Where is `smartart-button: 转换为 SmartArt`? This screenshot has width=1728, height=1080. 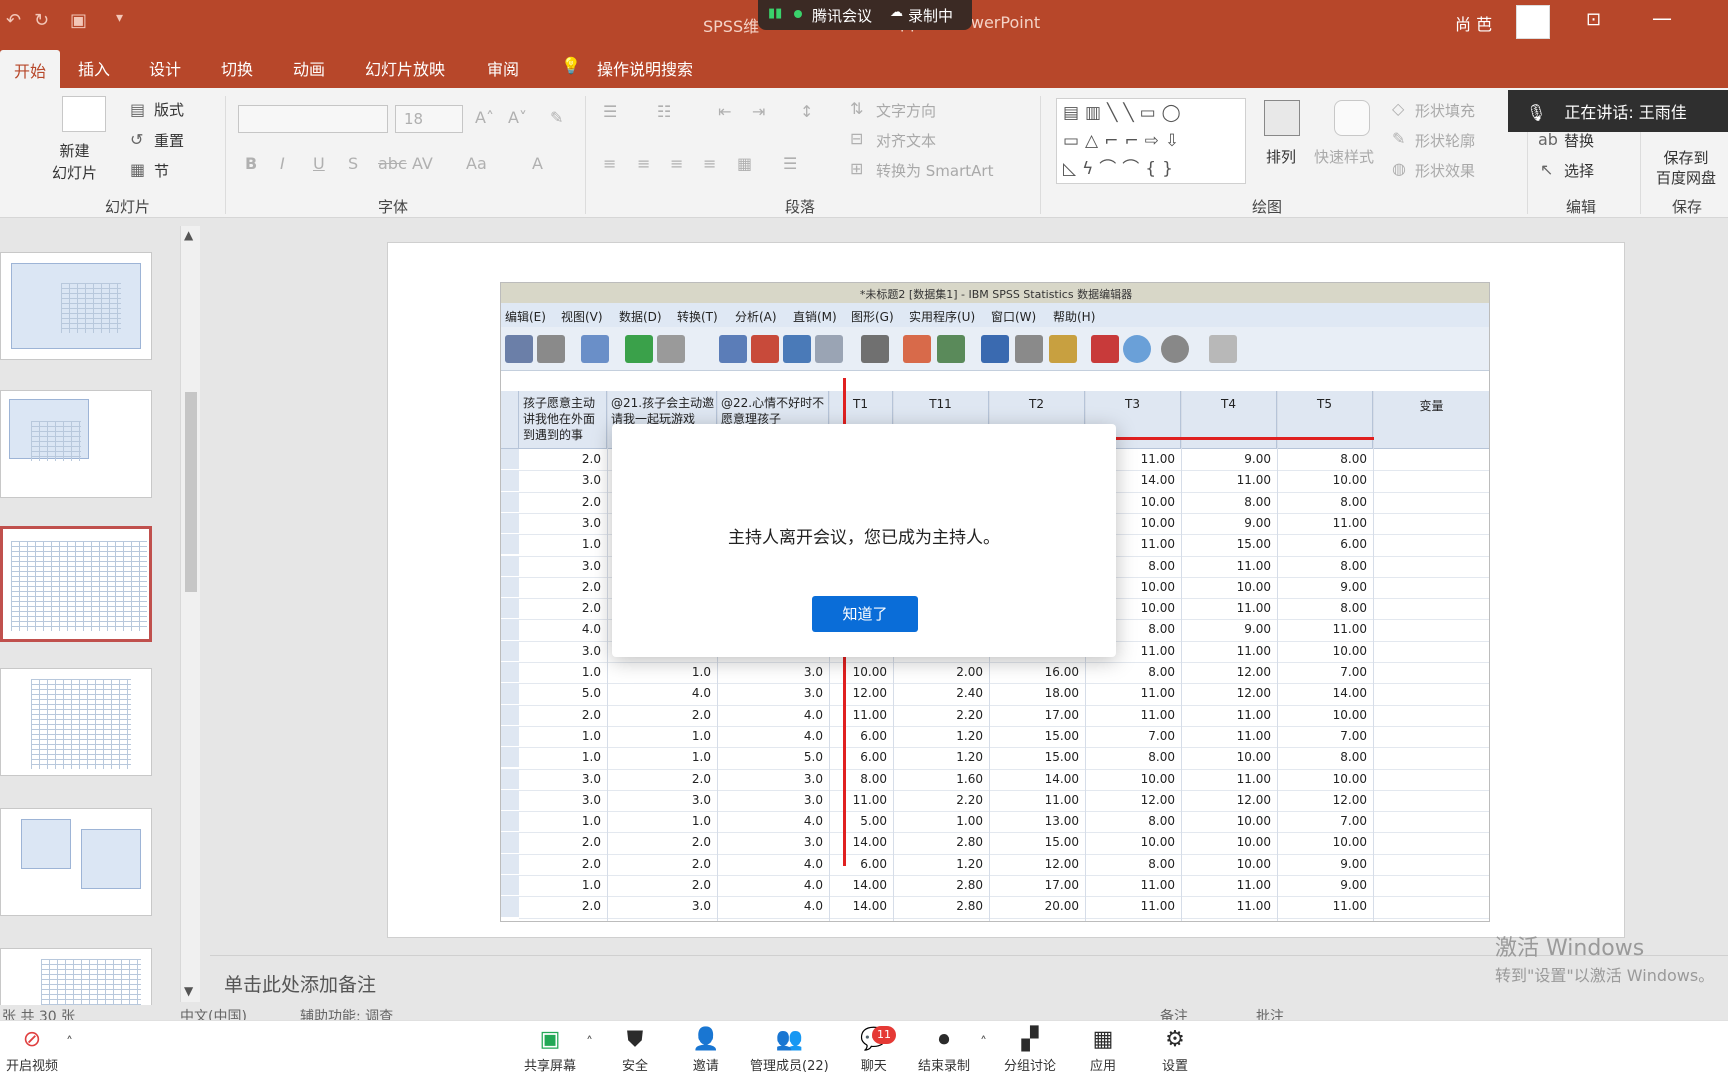 smartart-button: 转换为 SmartArt is located at coordinates (934, 170).